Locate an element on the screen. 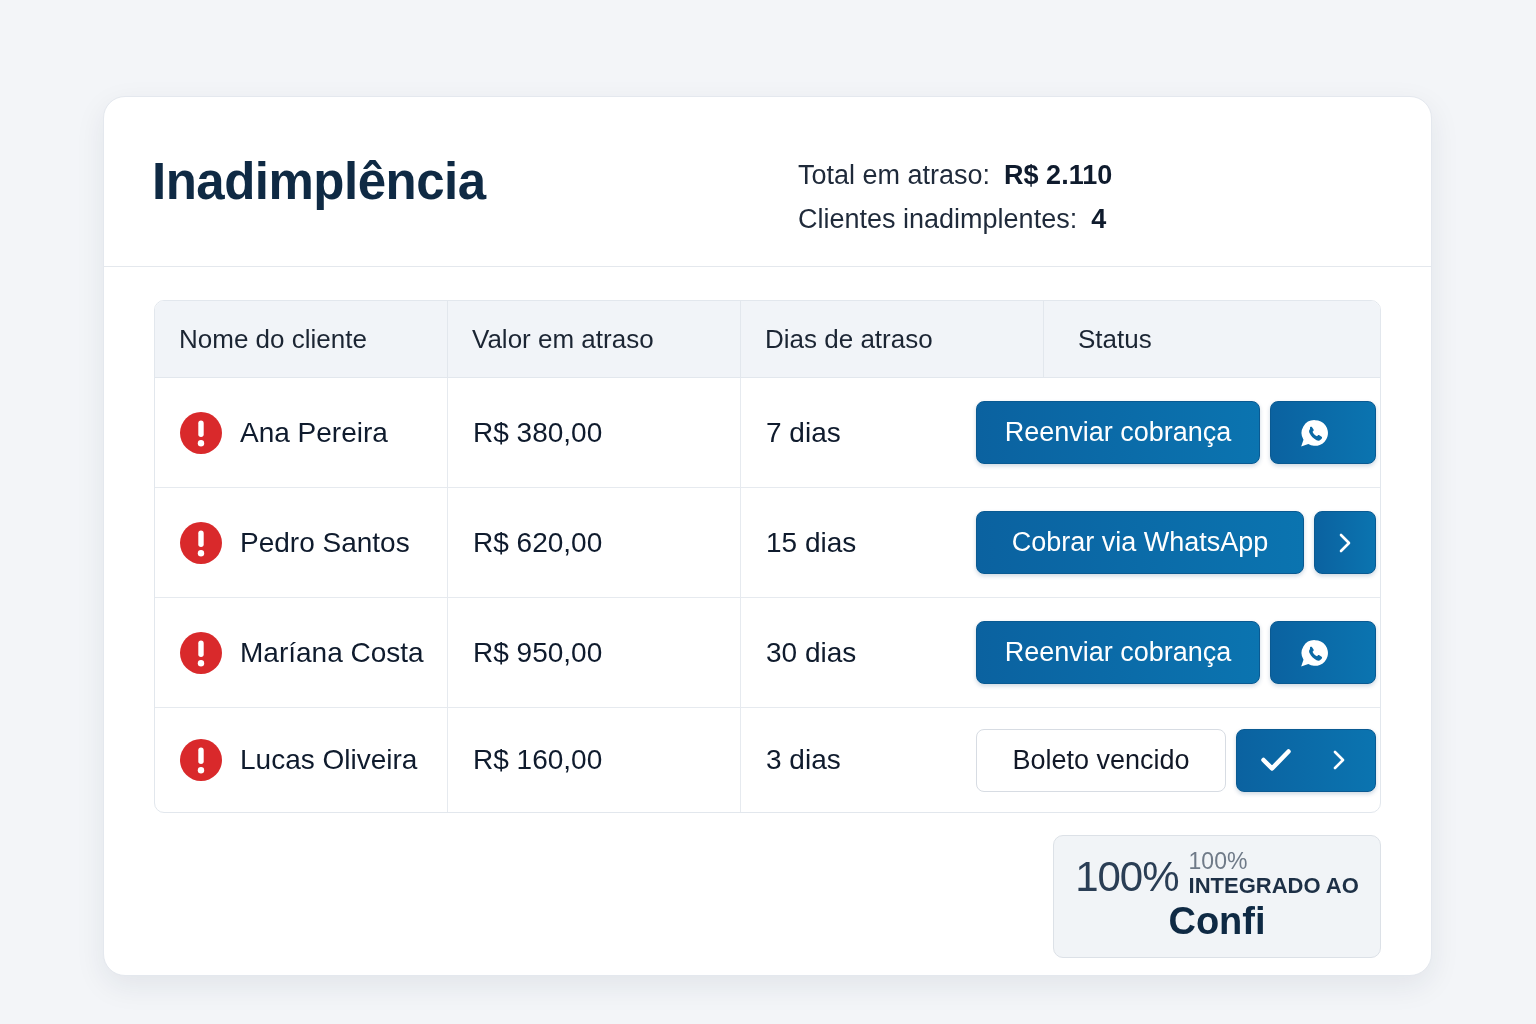 The image size is (1536, 1024). badge-caption: INTEGRADO AO is located at coordinates (1273, 886).